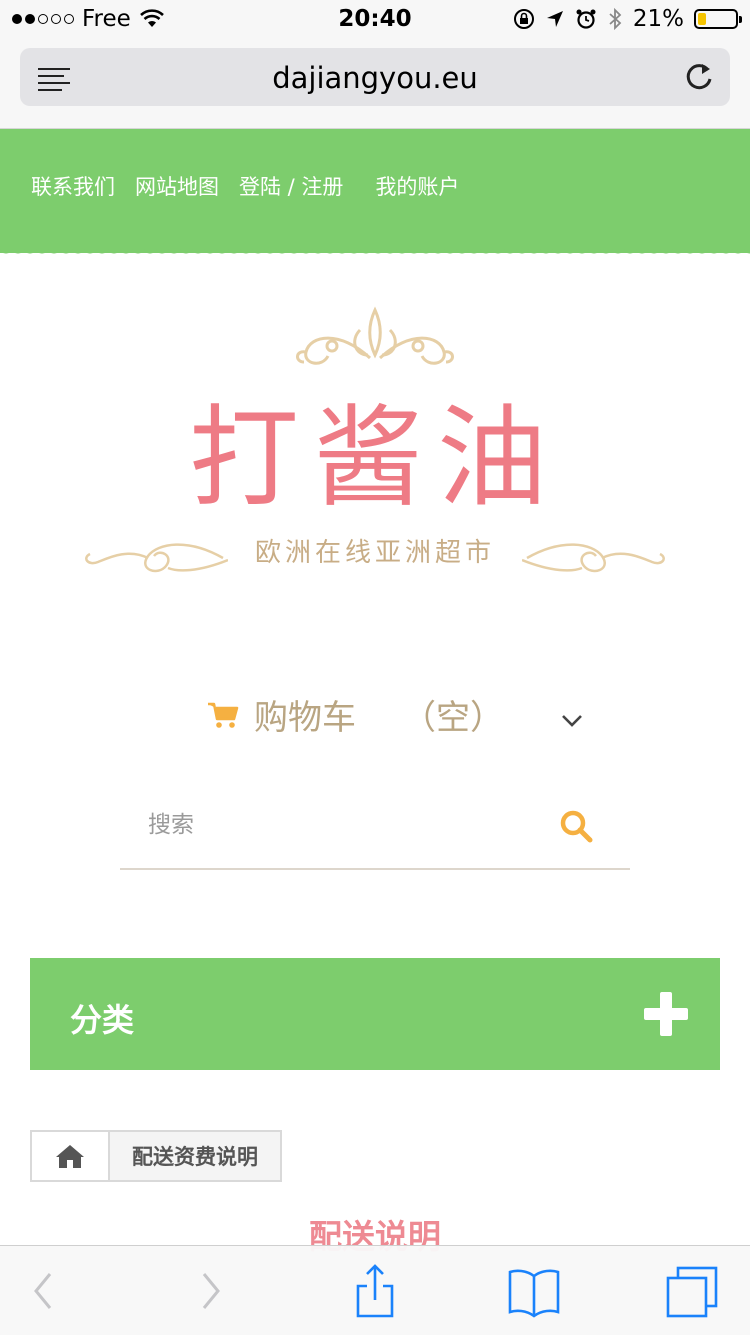 This screenshot has width=750, height=1335. Describe the element at coordinates (615, 19) in the screenshot. I see `bluetooth-icon` at that location.